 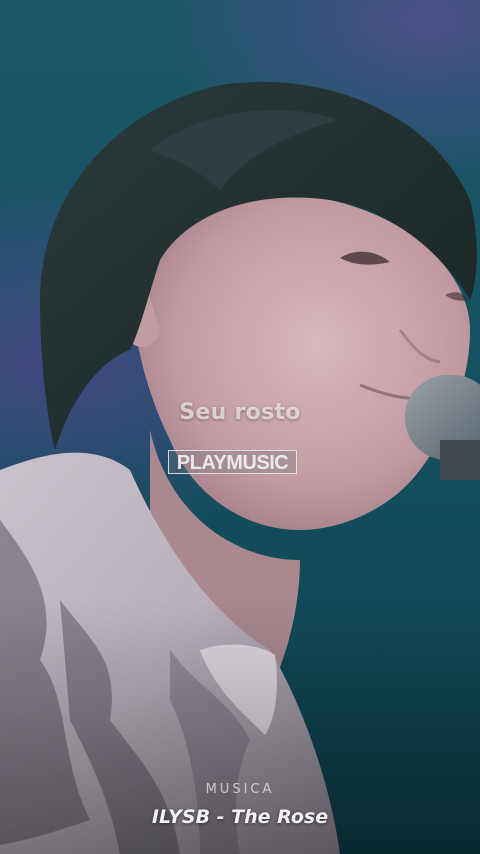 What do you see at coordinates (240, 412) in the screenshot?
I see `lyric-subtitle: Seu rosto` at bounding box center [240, 412].